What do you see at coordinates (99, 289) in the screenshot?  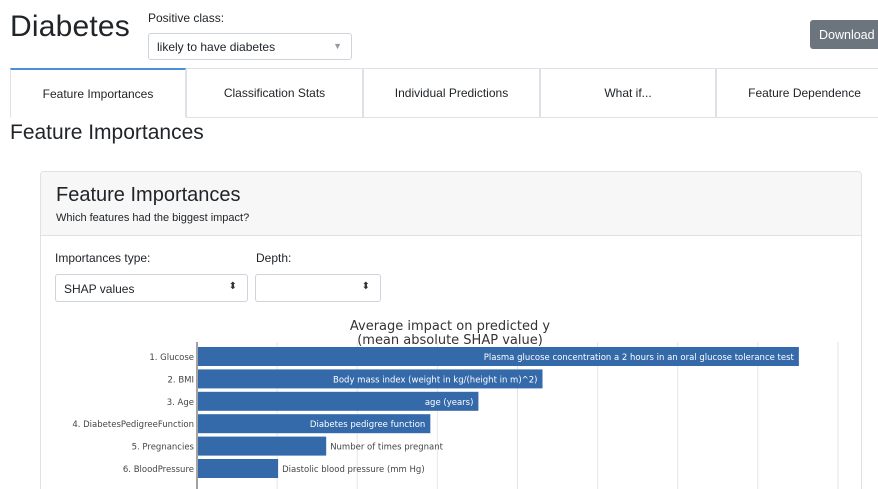 I see `importances-type-value: SHAP values` at bounding box center [99, 289].